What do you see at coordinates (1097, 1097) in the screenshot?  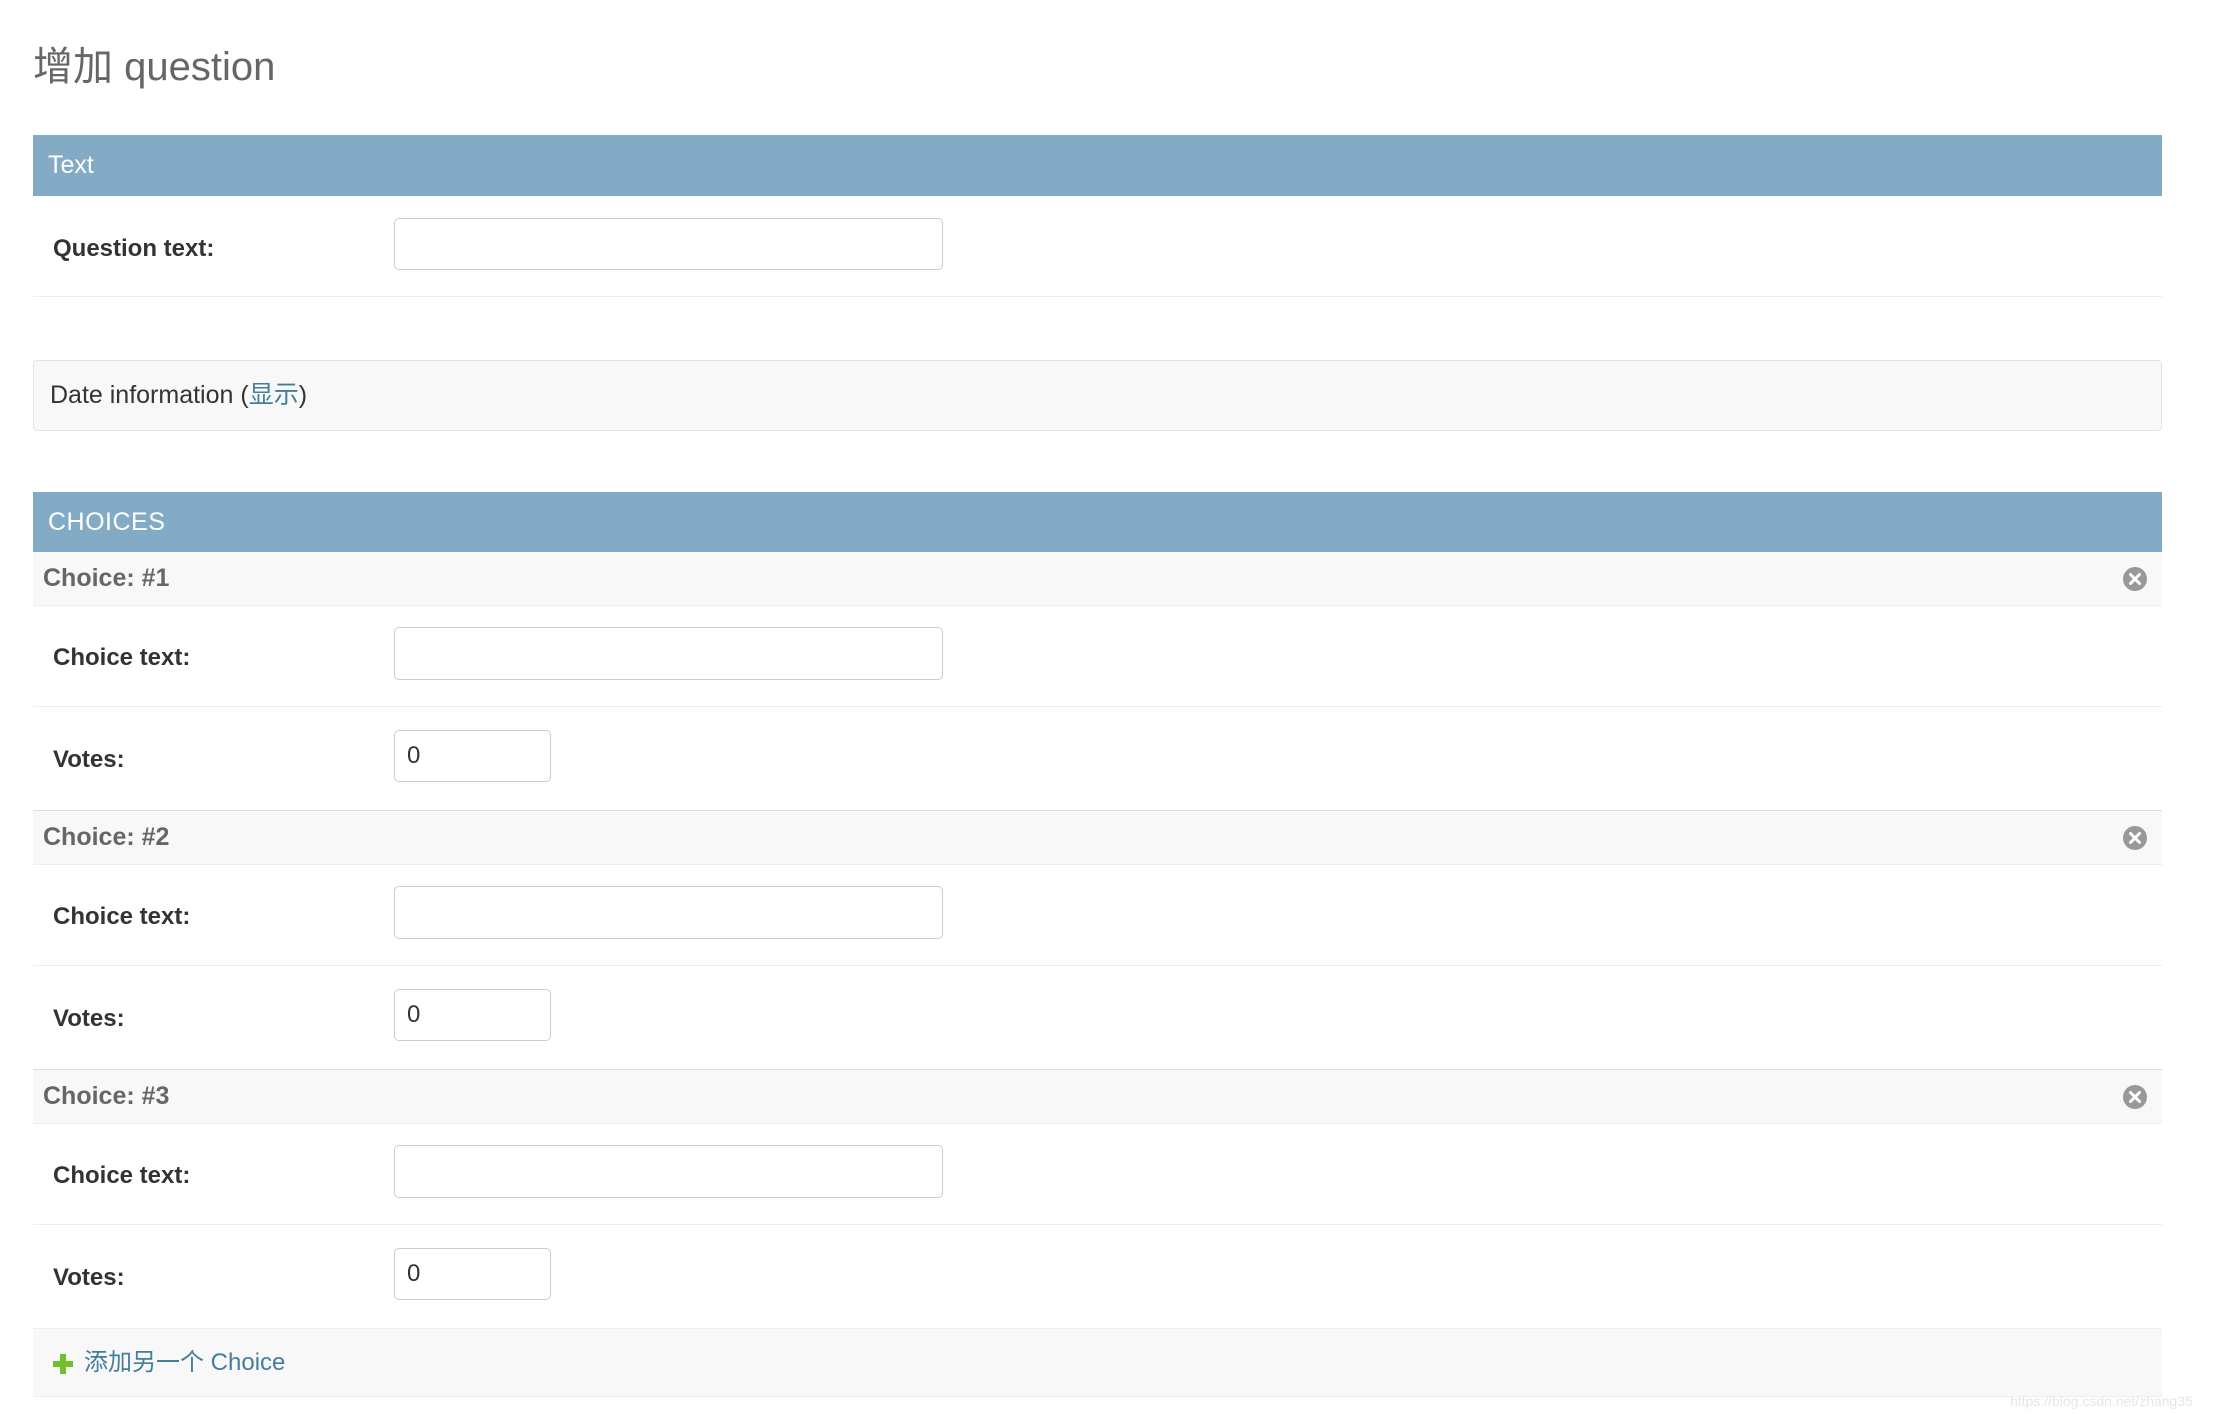 I see `choice-inline-header: Choice: #3` at bounding box center [1097, 1097].